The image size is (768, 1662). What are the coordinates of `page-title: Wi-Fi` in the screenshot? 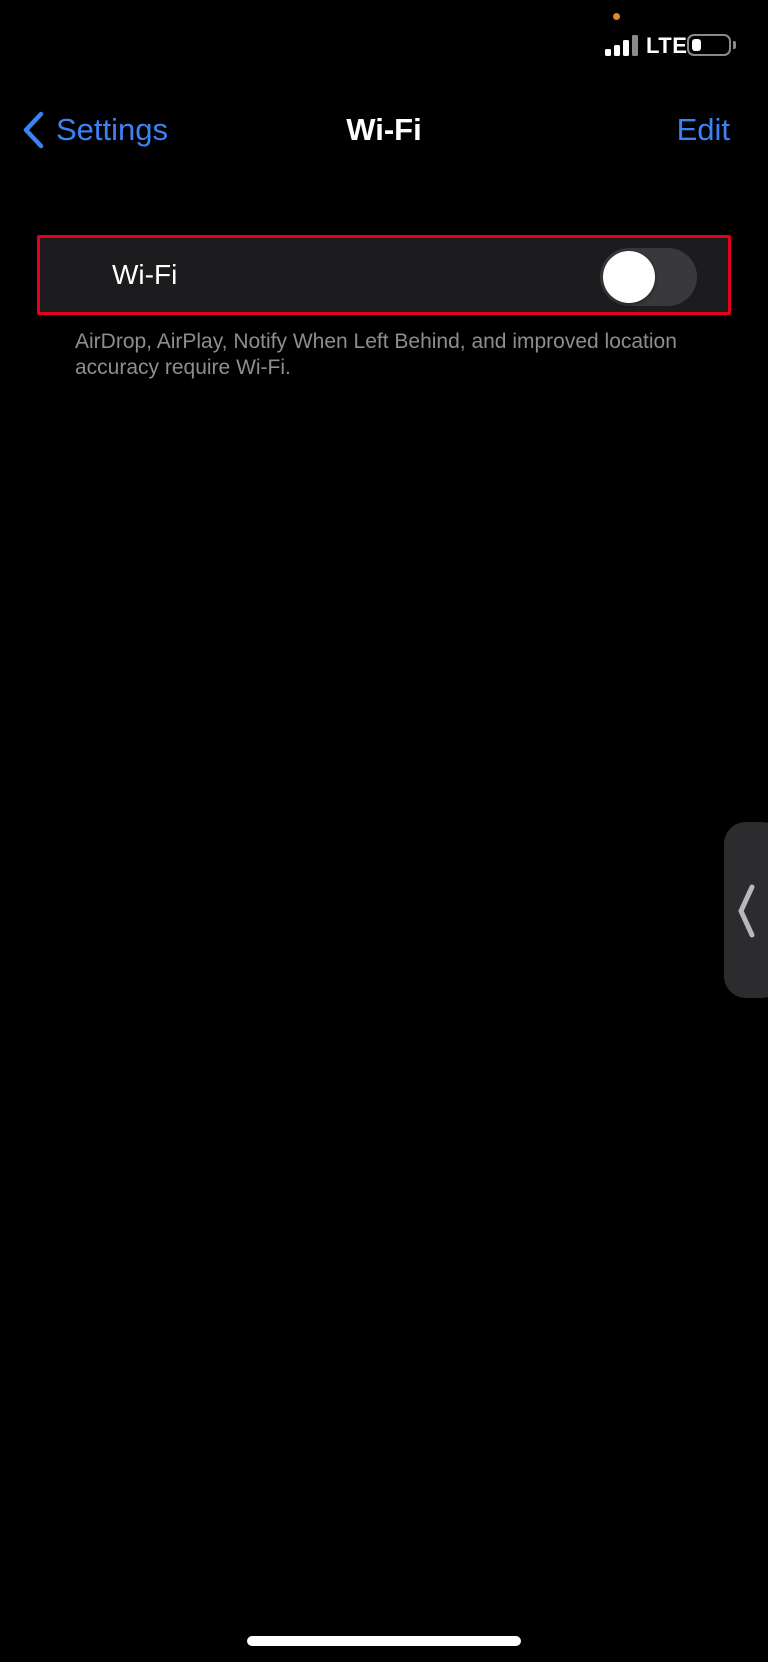 It's located at (384, 129).